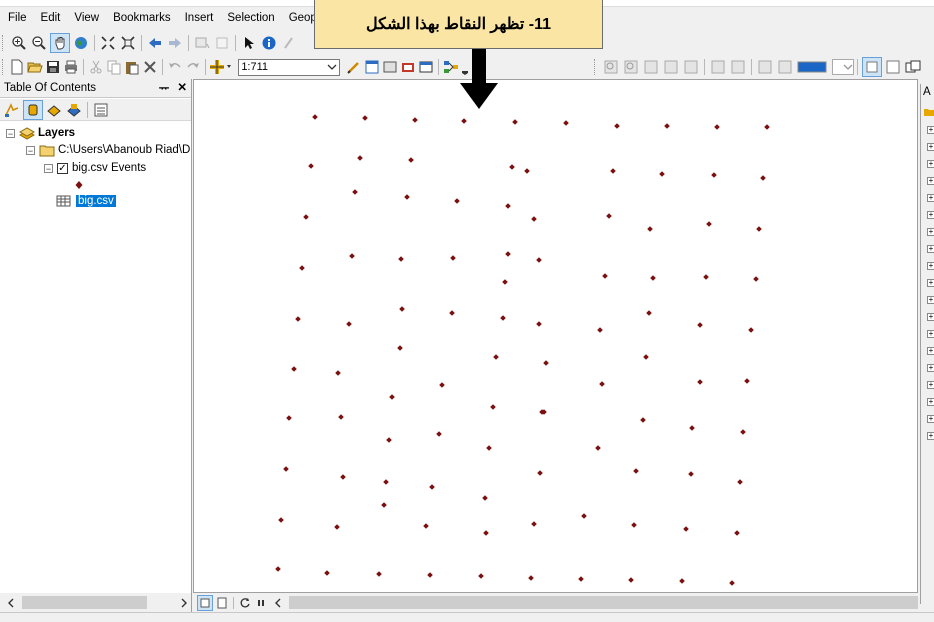  Describe the element at coordinates (269, 43) in the screenshot. I see `identify-icon` at that location.